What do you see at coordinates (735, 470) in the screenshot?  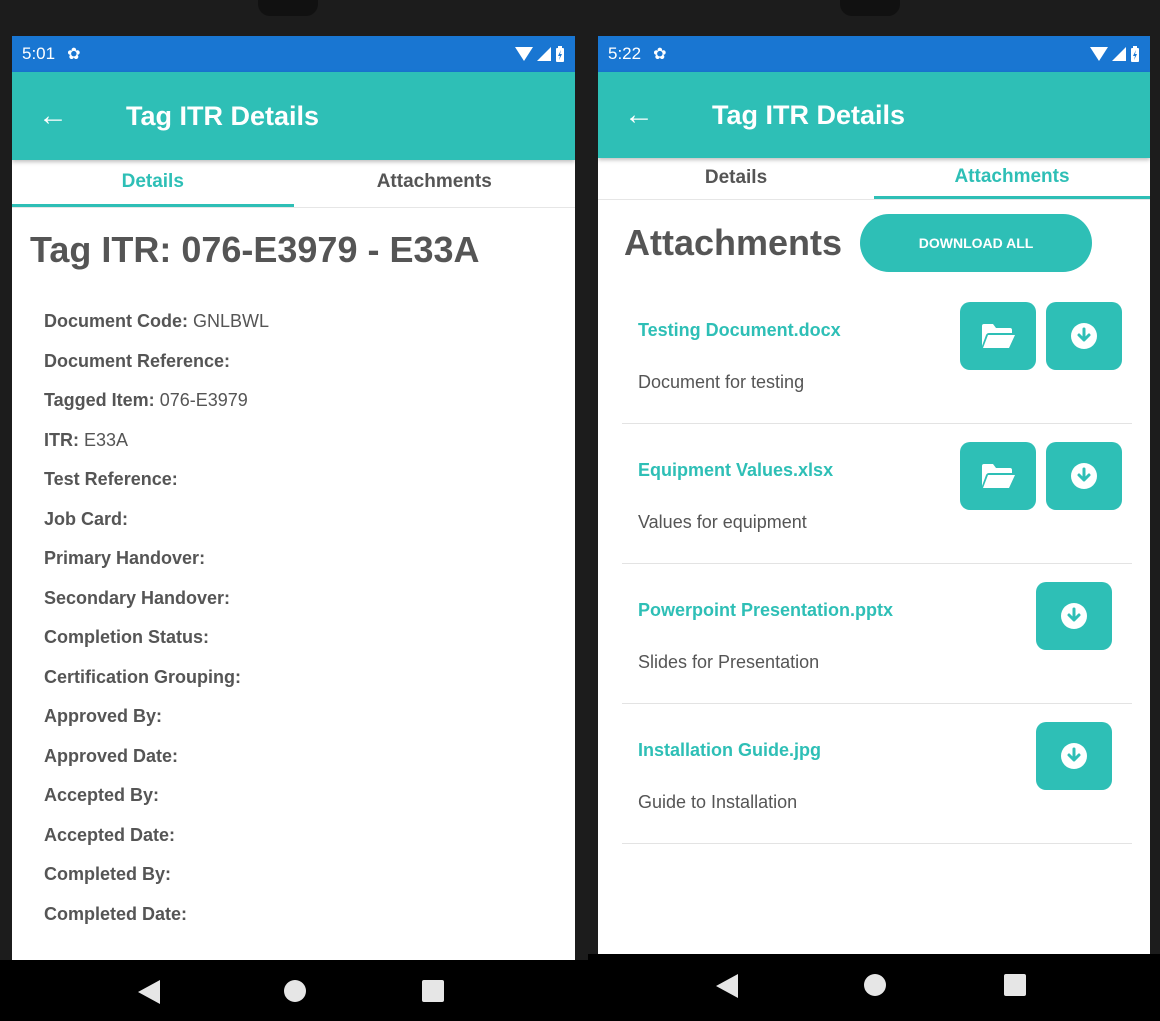 I see `attachment-name: Equipment Values.xlsx` at bounding box center [735, 470].